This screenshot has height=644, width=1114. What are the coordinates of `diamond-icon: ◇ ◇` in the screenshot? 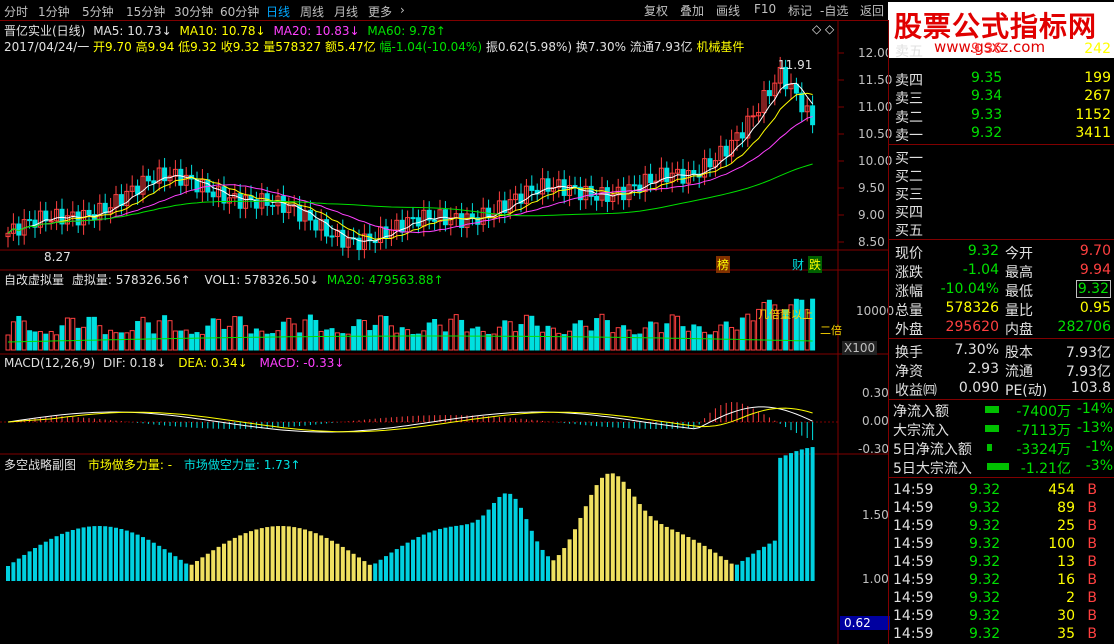 It's located at (823, 29).